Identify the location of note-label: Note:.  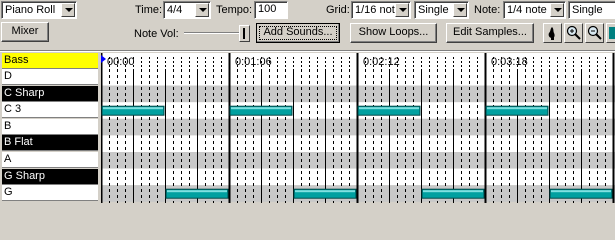
(487, 10).